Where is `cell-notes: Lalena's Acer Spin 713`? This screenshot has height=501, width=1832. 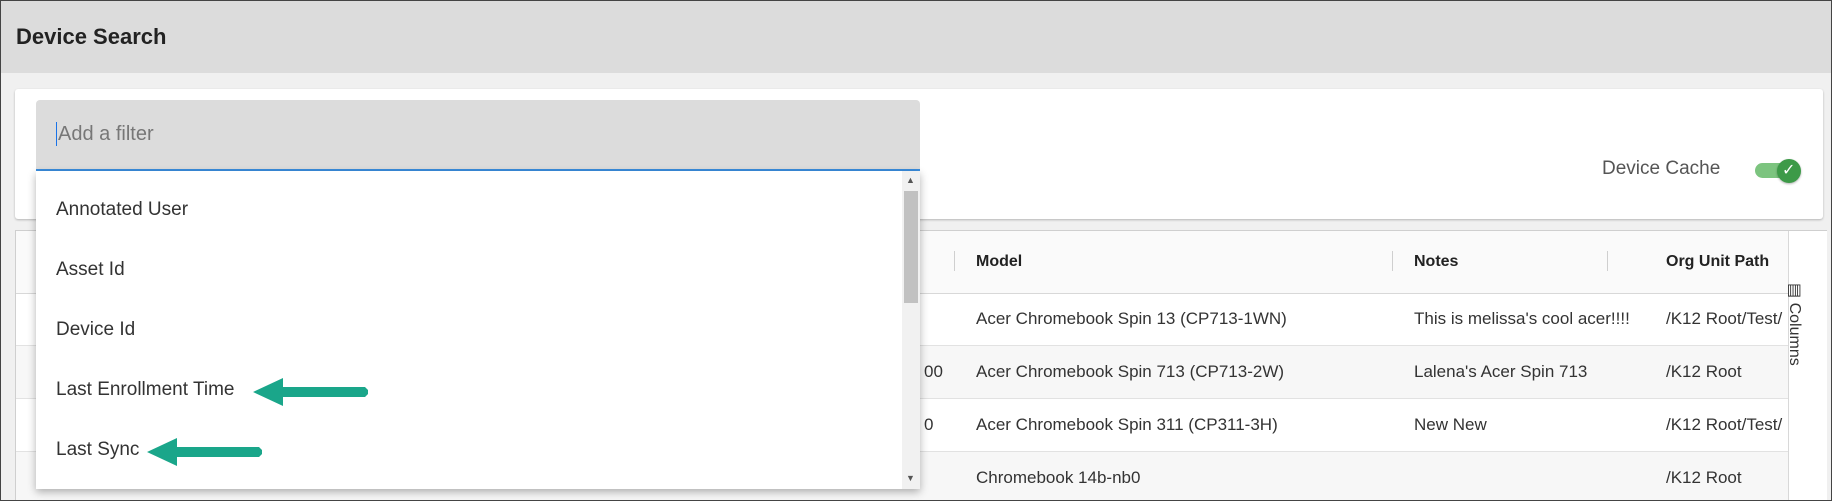 cell-notes: Lalena's Acer Spin 713 is located at coordinates (1501, 371).